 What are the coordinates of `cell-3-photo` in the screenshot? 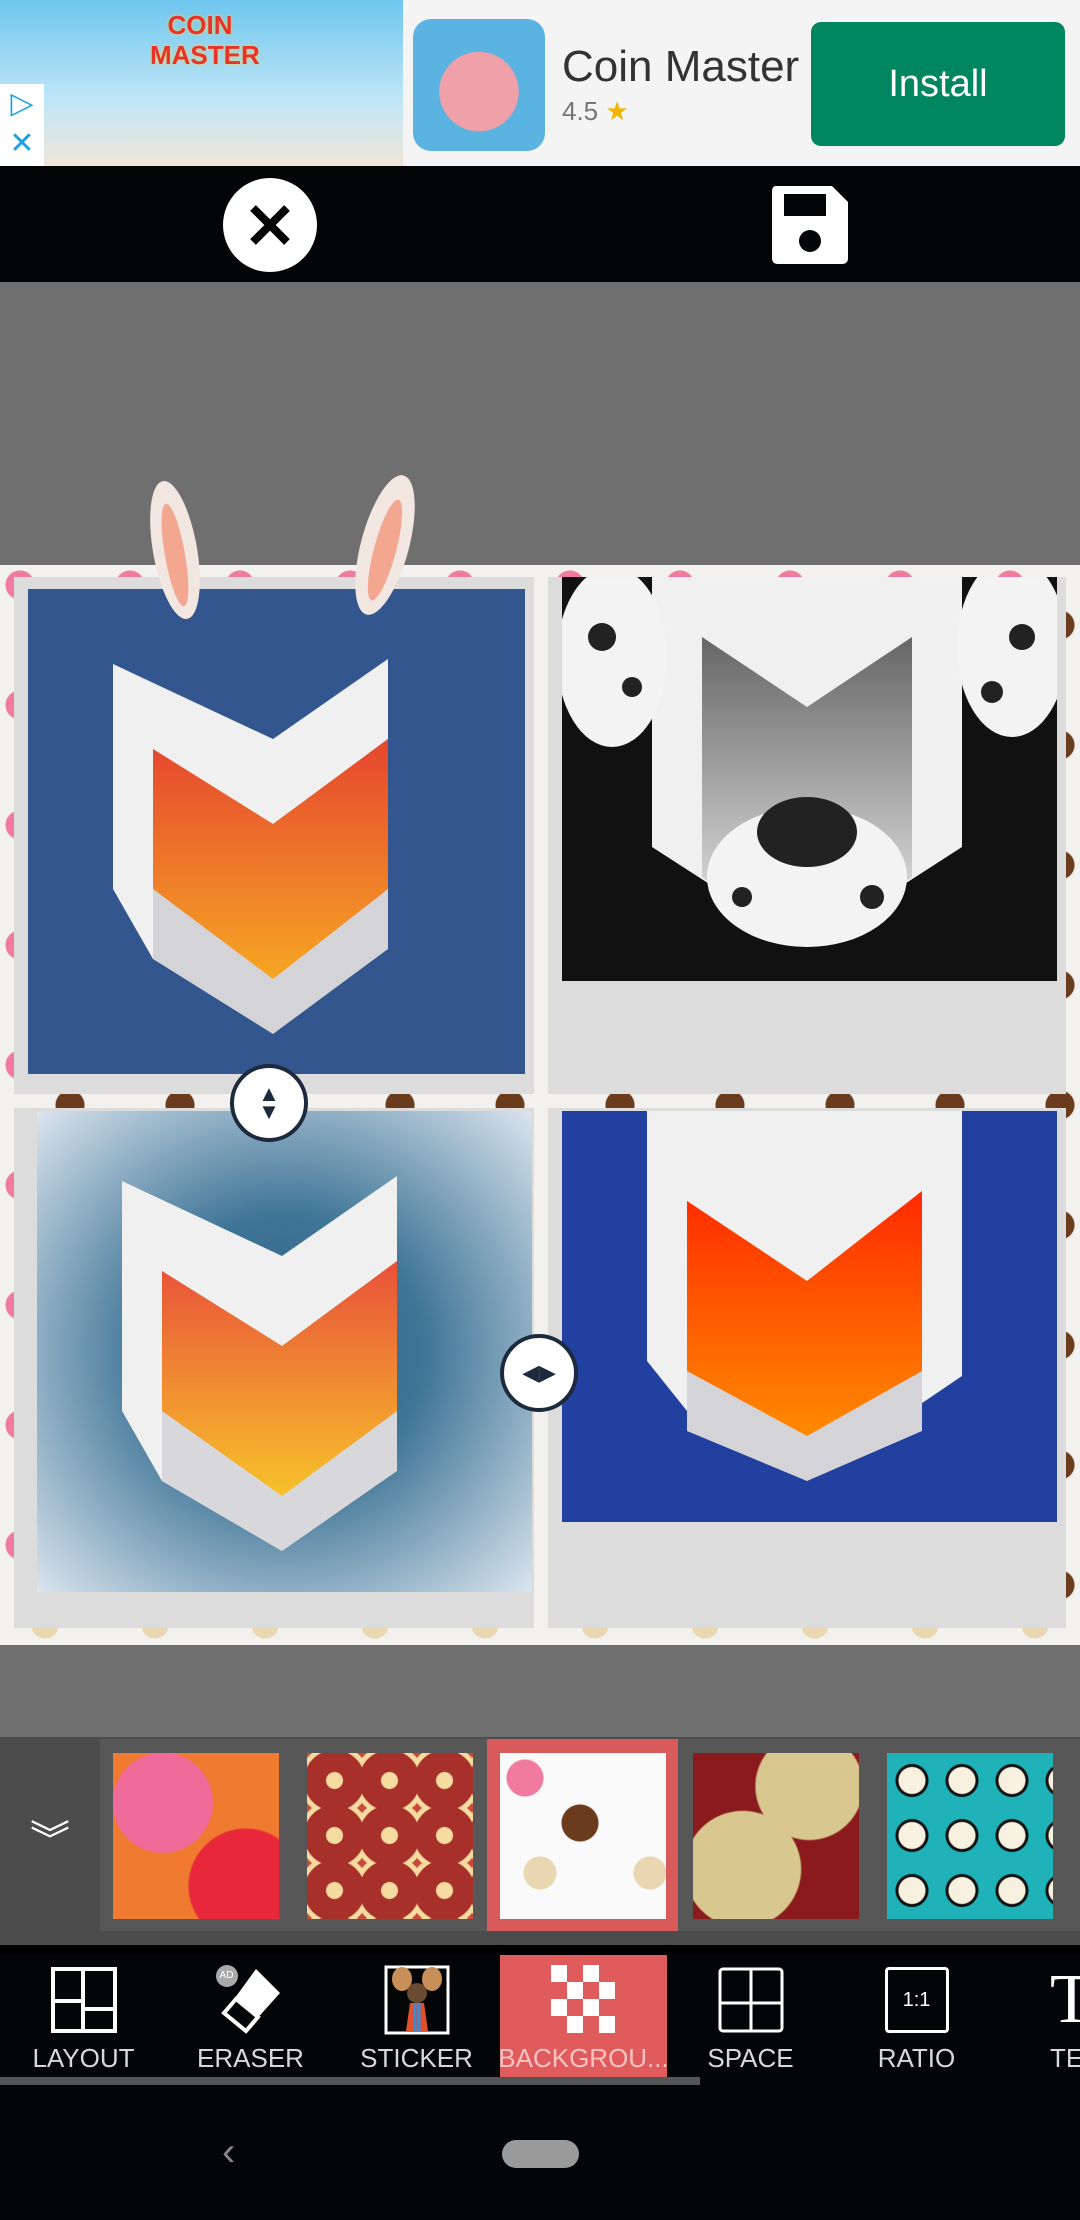 It's located at (284, 1351).